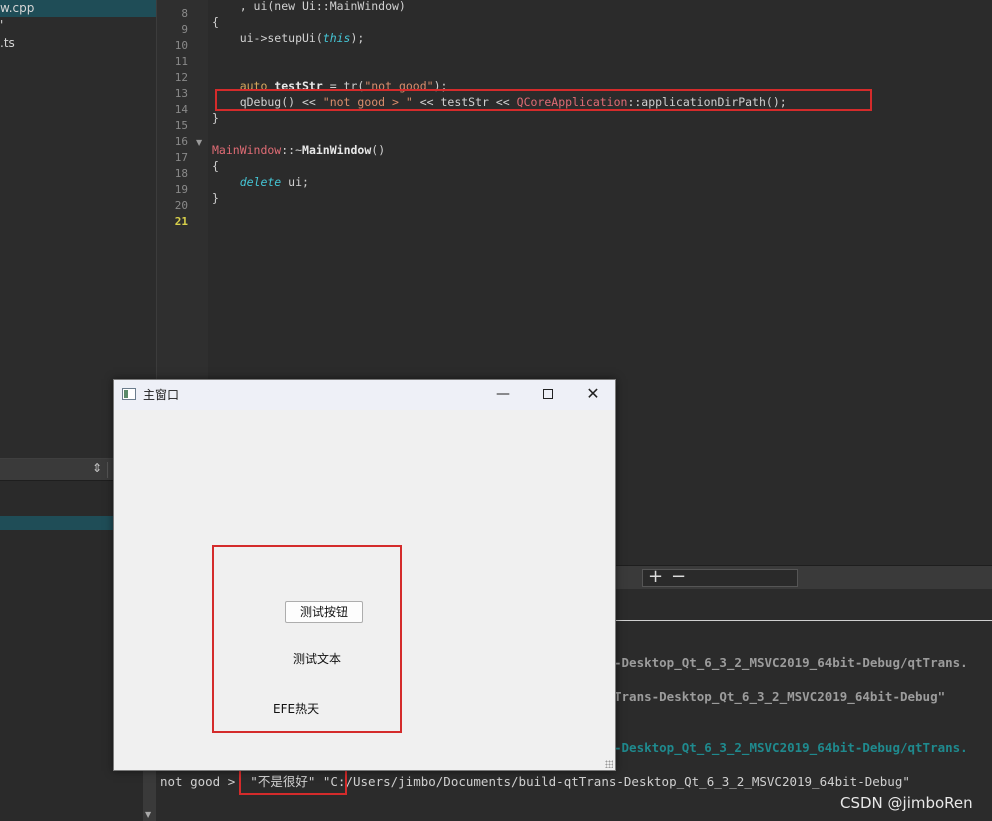 The image size is (992, 821). Describe the element at coordinates (149, 795) in the screenshot. I see `scrollbar: ▼` at that location.